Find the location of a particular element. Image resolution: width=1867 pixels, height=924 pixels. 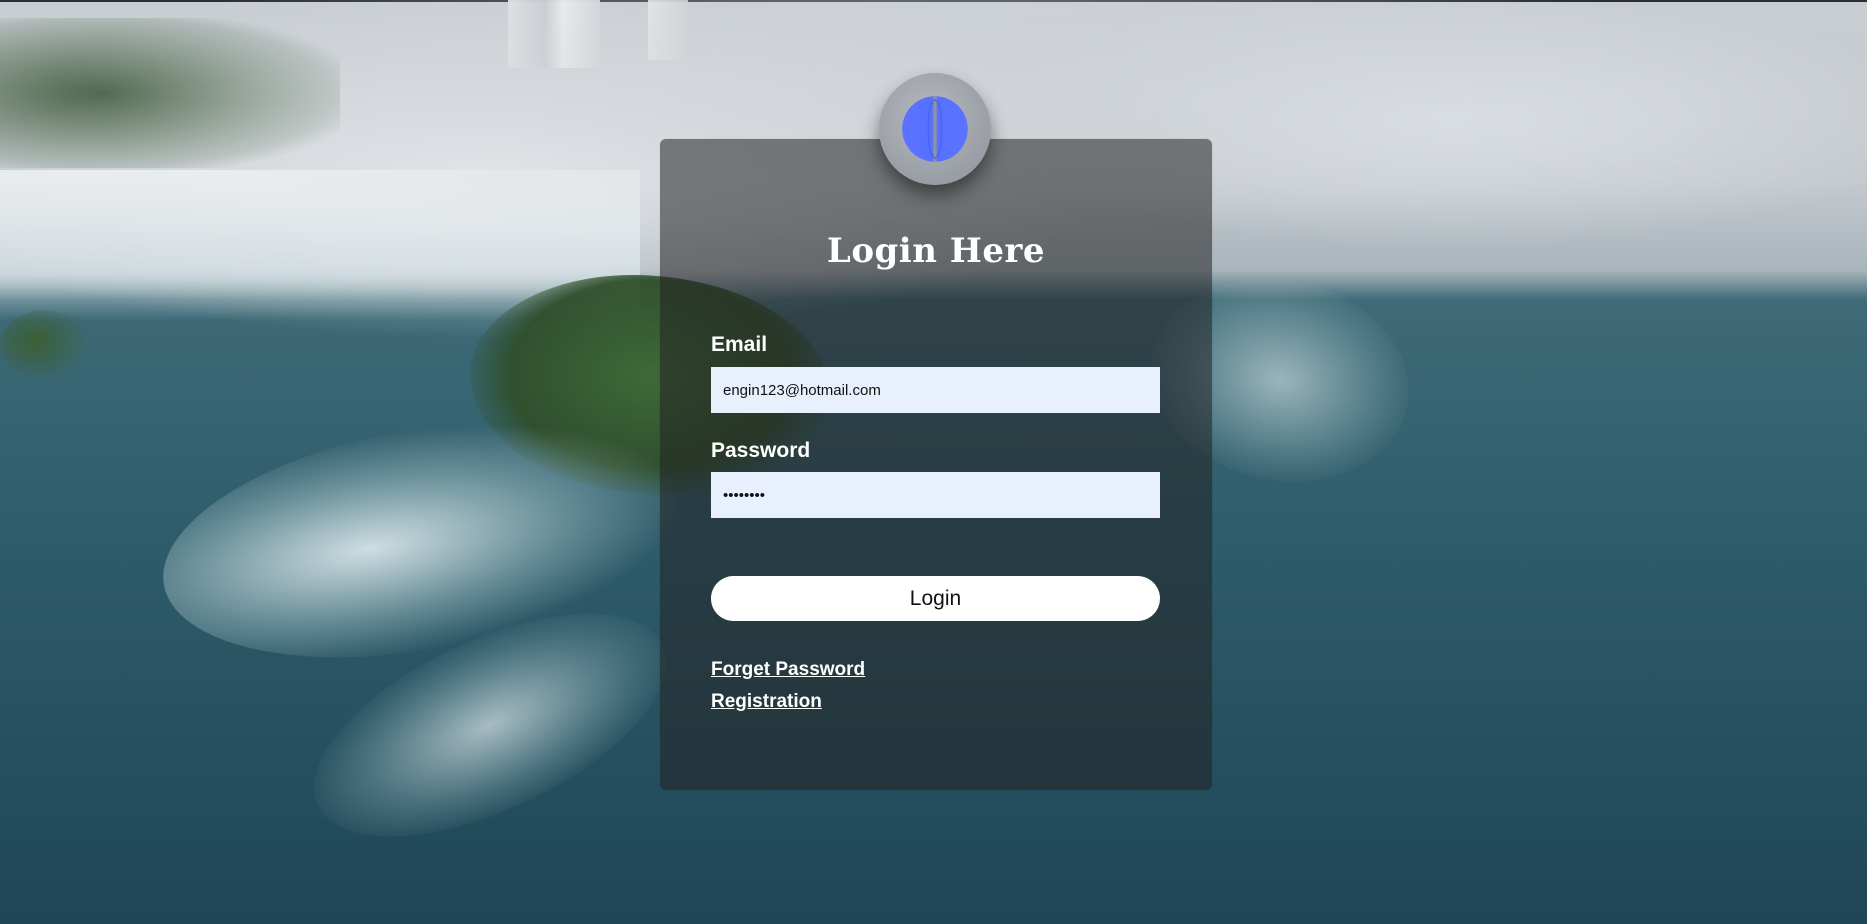

login-avatar is located at coordinates (935, 129).